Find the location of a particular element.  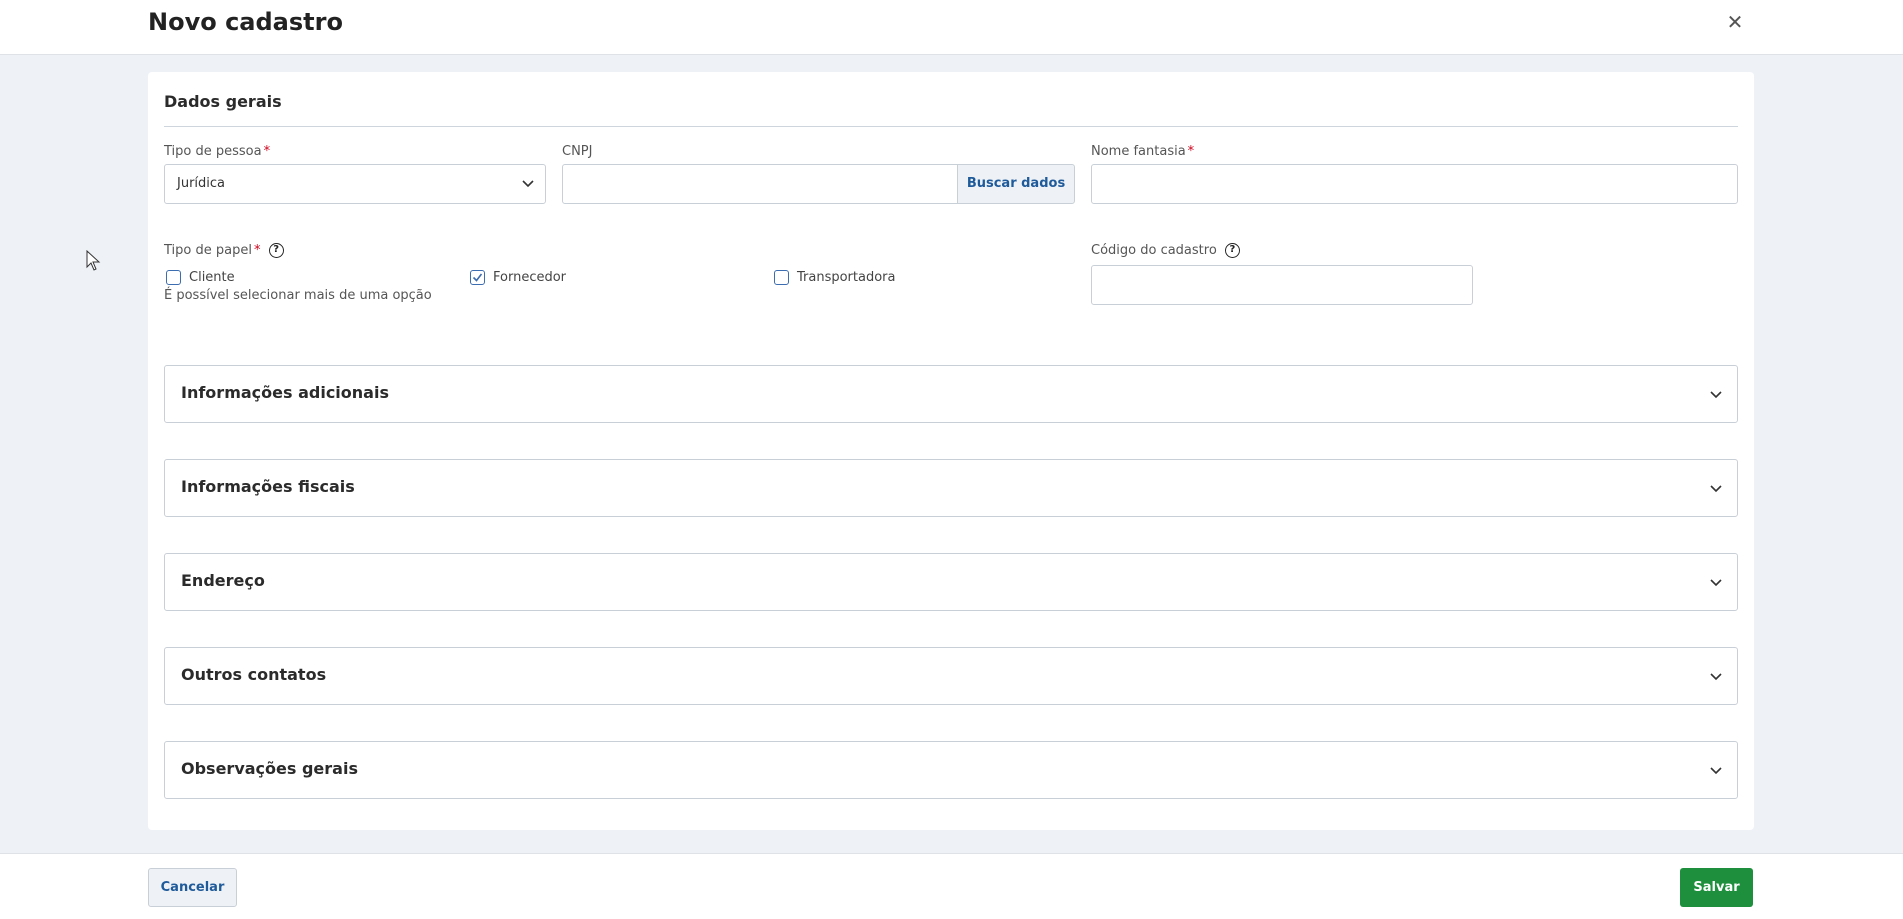

nome-fantasia-label: Nome fantasia * is located at coordinates (1143, 151).